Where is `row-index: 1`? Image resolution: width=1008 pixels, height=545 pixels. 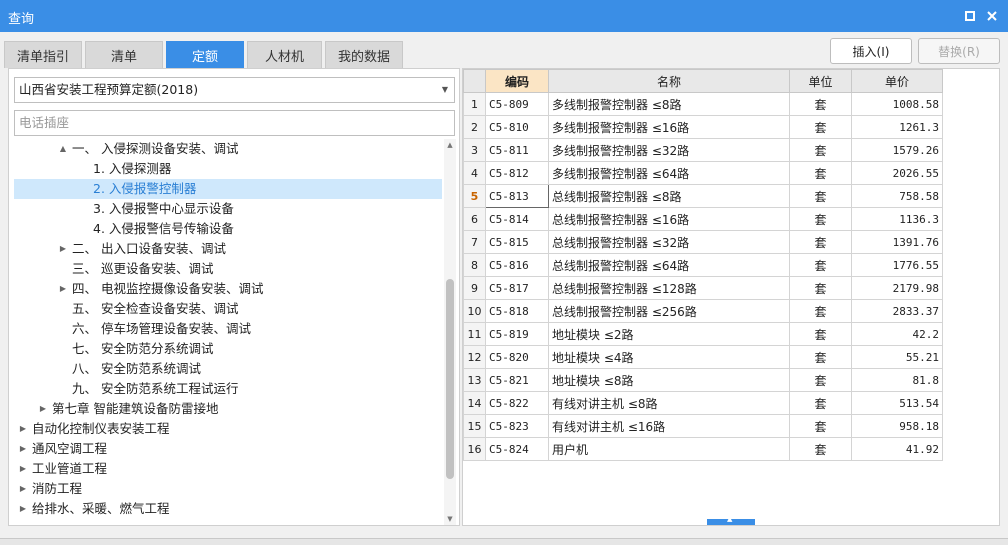 row-index: 1 is located at coordinates (474, 104).